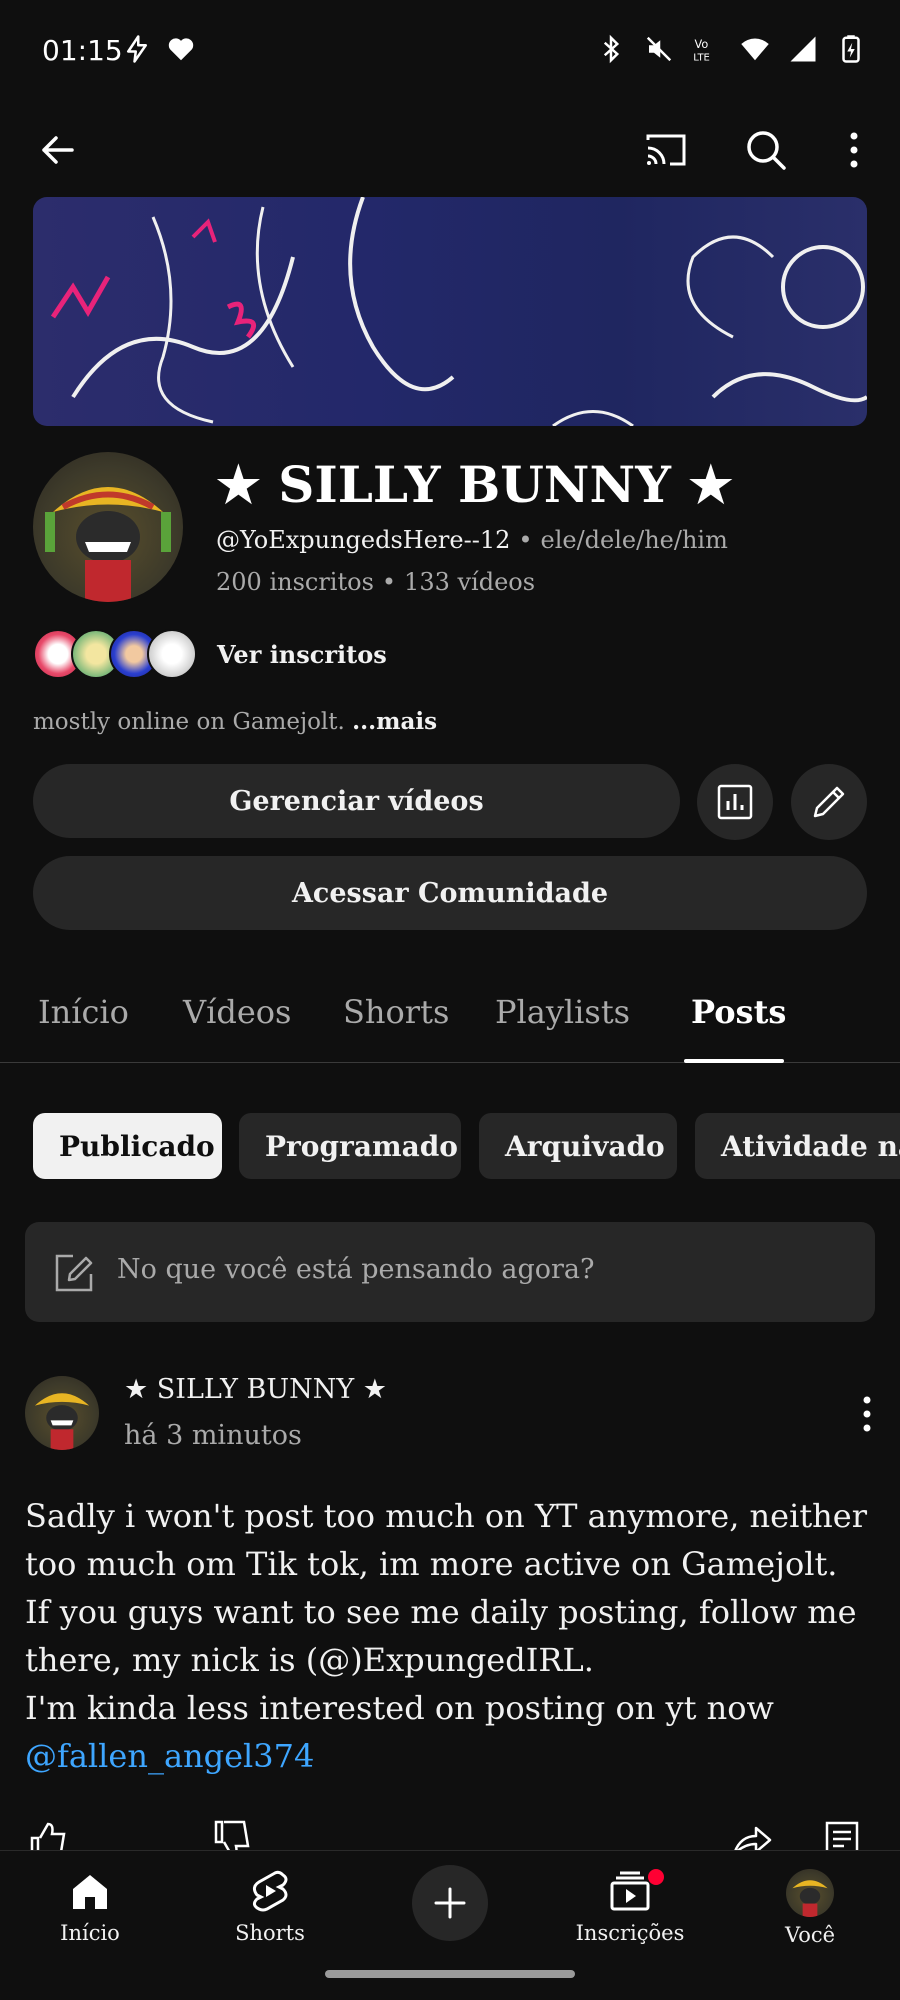 This screenshot has width=900, height=2000. Describe the element at coordinates (450, 50) in the screenshot. I see `status-bar: 01:15 Vo LTE` at that location.